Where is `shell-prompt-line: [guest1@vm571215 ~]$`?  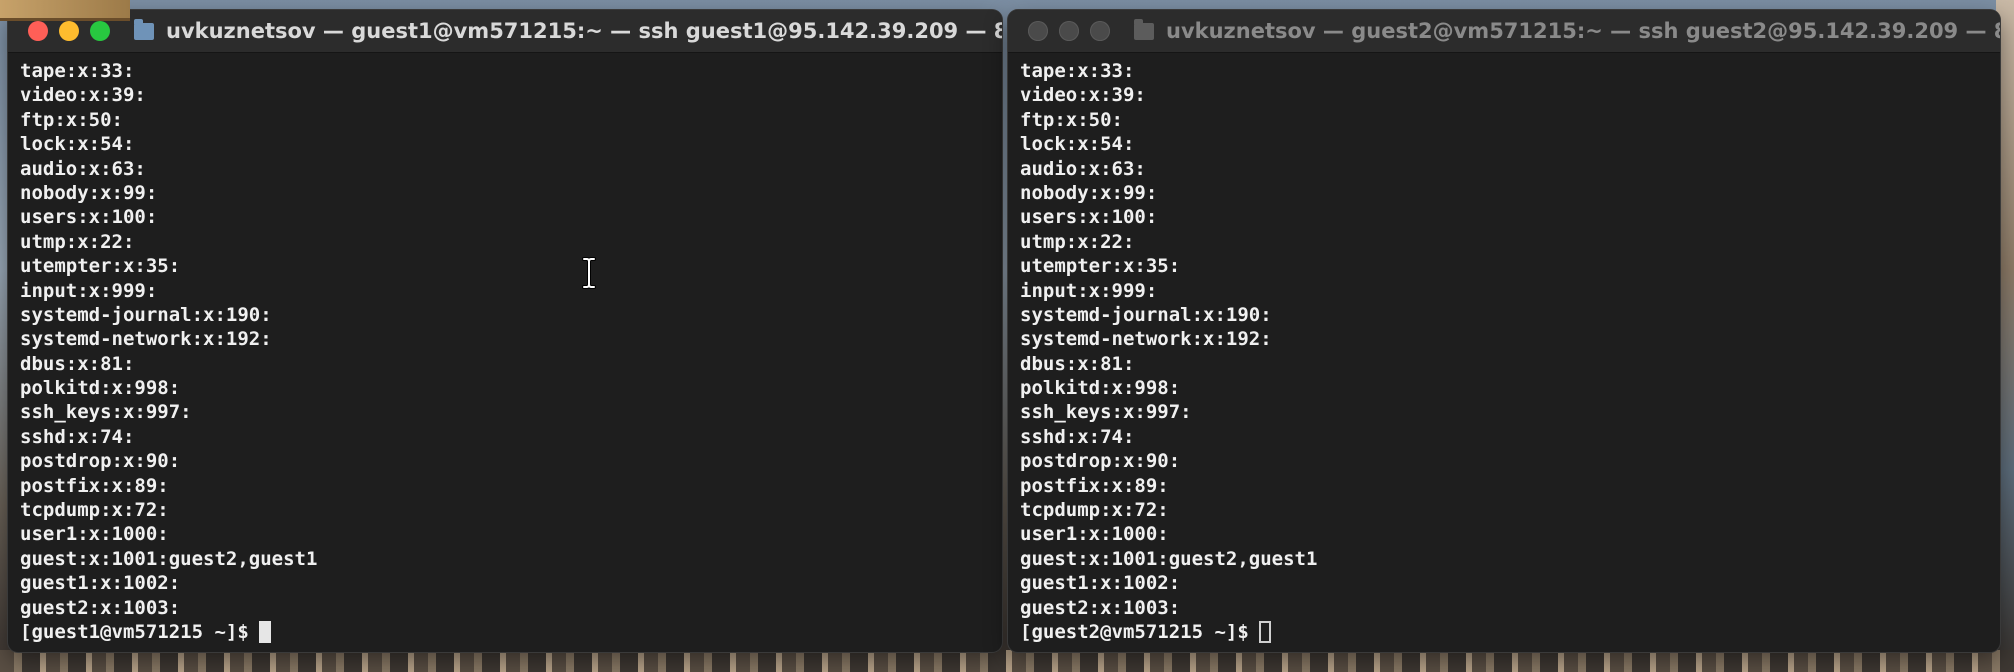 shell-prompt-line: [guest1@vm571215 ~]$ is located at coordinates (511, 632).